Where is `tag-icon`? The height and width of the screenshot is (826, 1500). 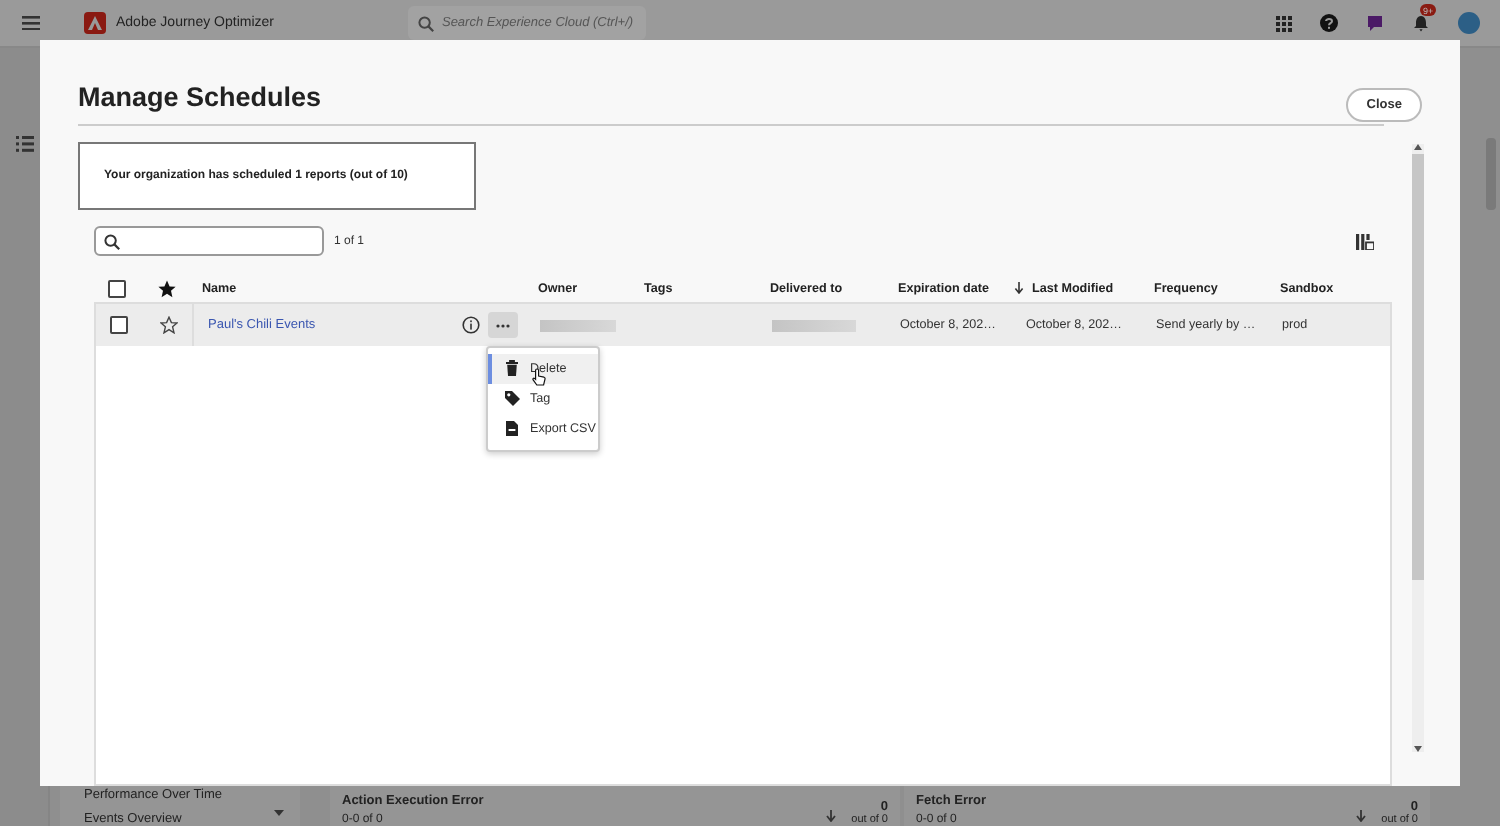 tag-icon is located at coordinates (512, 399).